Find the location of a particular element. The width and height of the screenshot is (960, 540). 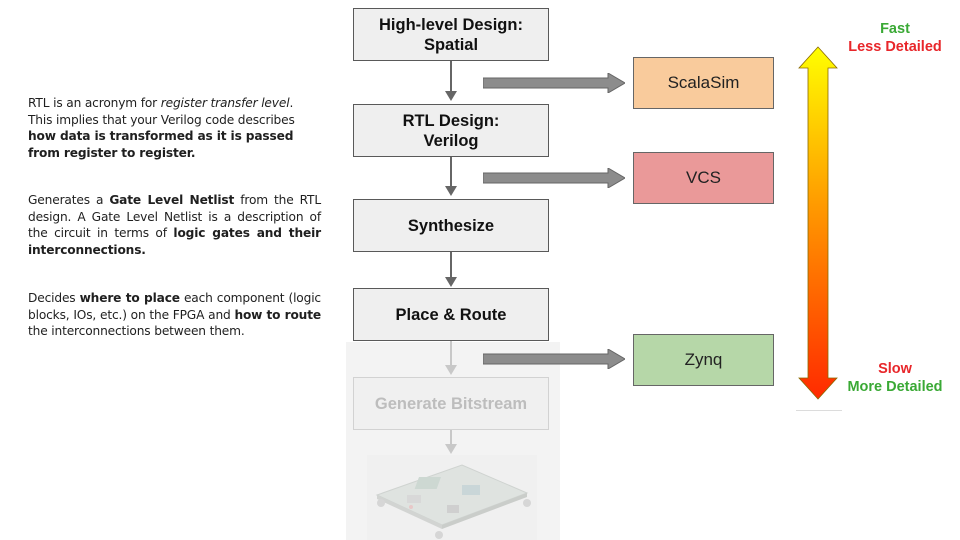

speed-label-bottom: Slow More Detailed is located at coordinates (892, 378).